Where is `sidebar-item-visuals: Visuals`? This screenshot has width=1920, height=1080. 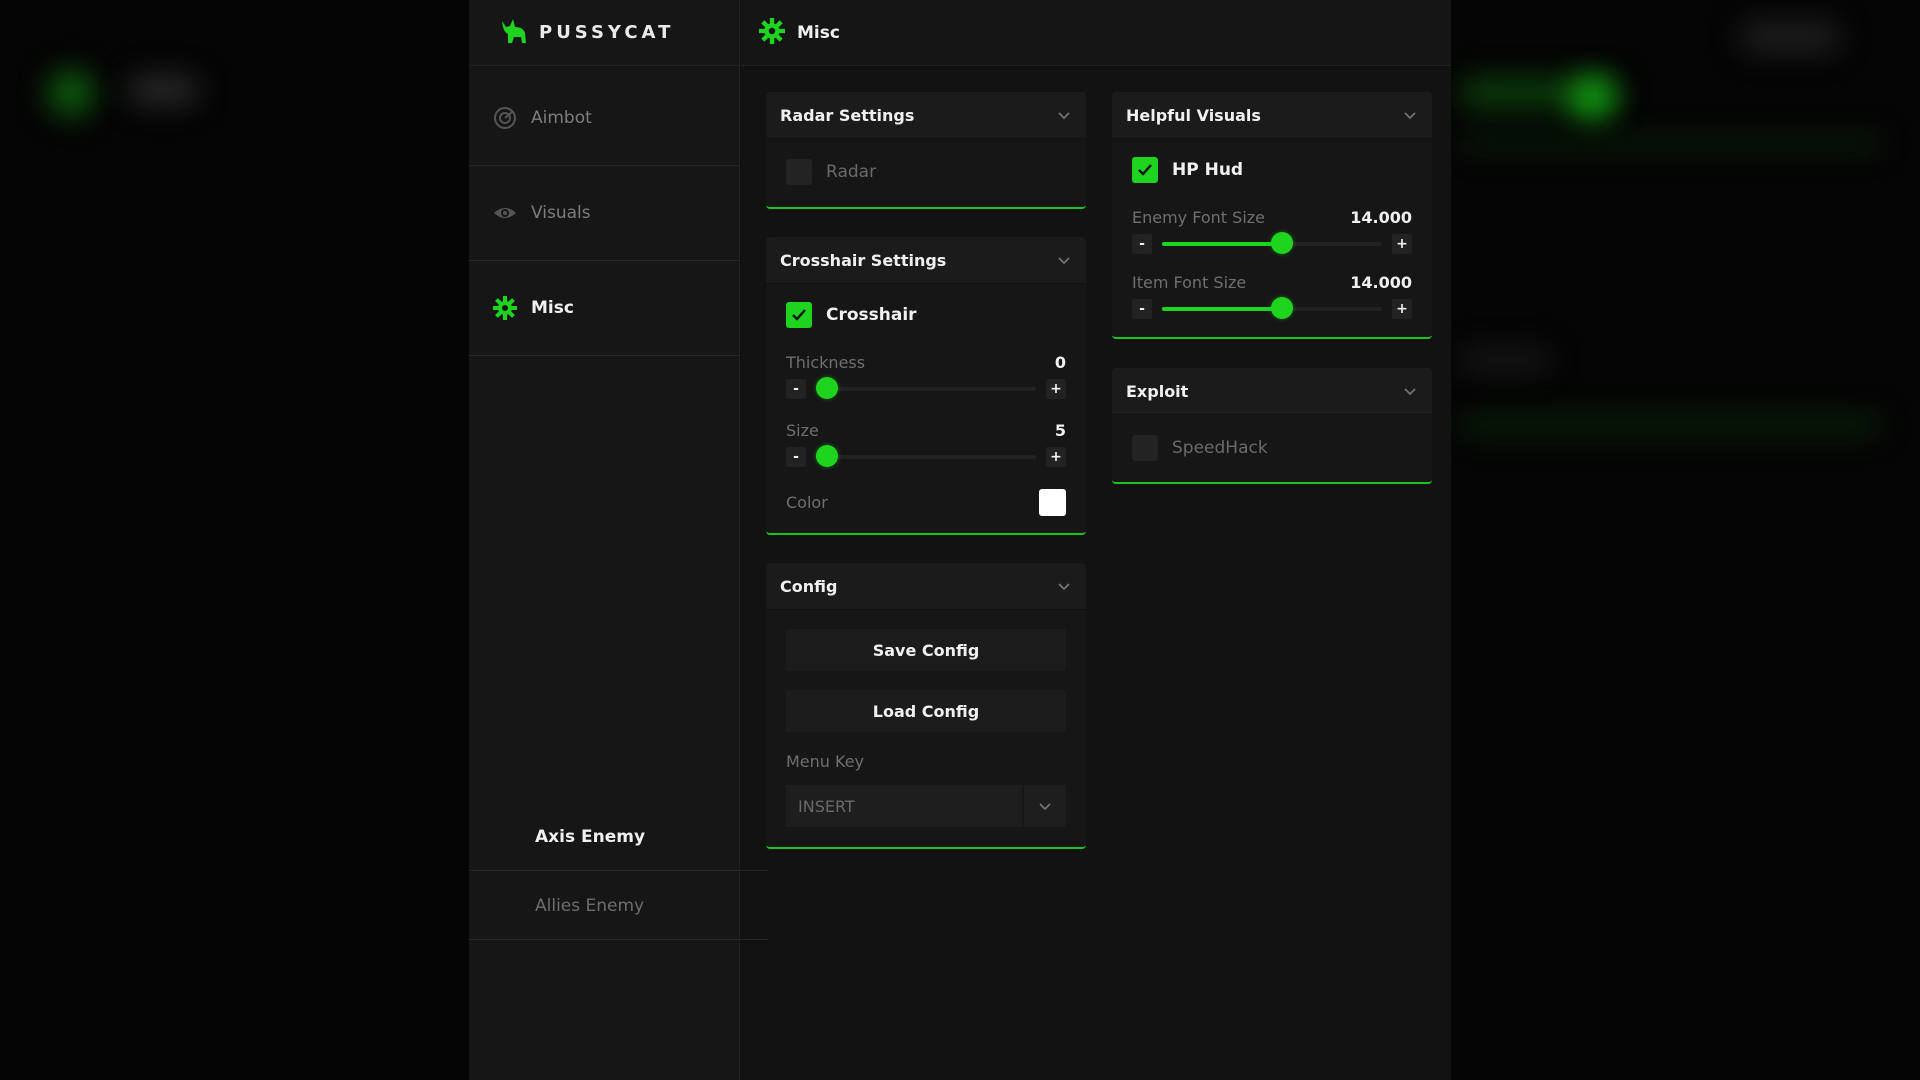 sidebar-item-visuals: Visuals is located at coordinates (604, 213).